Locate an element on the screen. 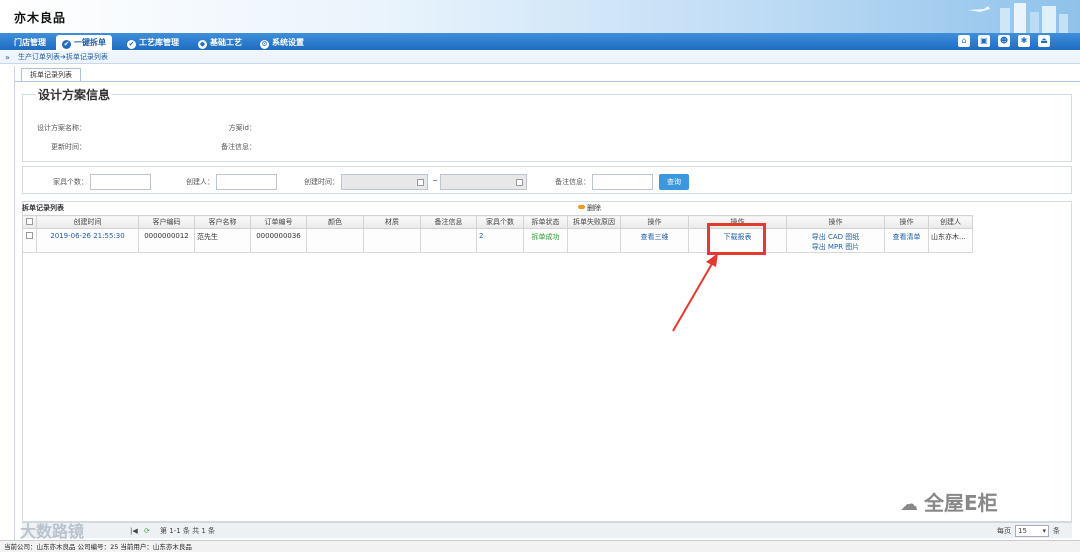  pagination-bar: |◀ ⟳ 第 1-1 条 共 1 条 每页 15 ▾ 条 is located at coordinates (547, 530).